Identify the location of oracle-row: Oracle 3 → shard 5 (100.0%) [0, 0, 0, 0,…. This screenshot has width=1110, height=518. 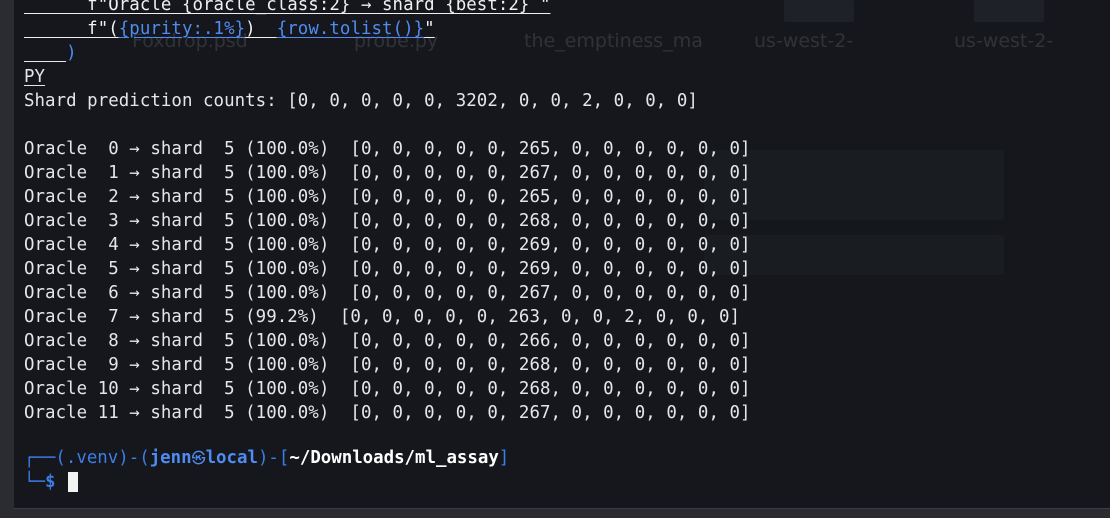
(387, 221).